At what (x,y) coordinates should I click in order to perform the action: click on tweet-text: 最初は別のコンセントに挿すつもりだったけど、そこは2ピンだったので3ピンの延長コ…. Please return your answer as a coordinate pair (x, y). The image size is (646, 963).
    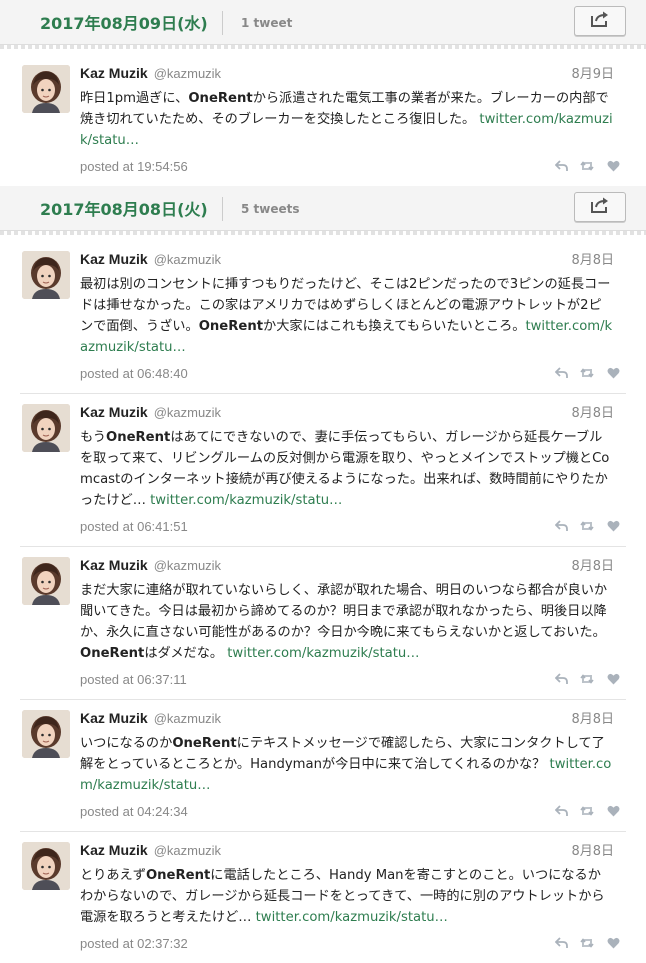
    Looking at the image, I should click on (347, 316).